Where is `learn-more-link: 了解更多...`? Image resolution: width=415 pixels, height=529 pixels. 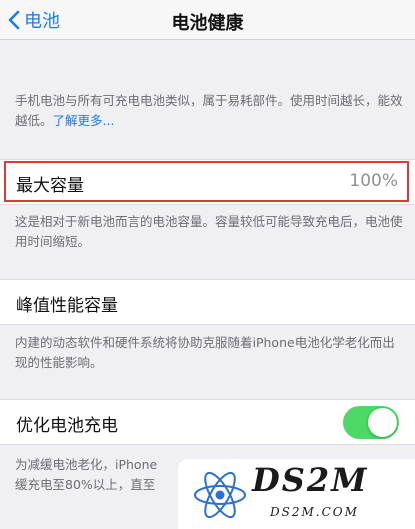 learn-more-link: 了解更多... is located at coordinates (84, 120).